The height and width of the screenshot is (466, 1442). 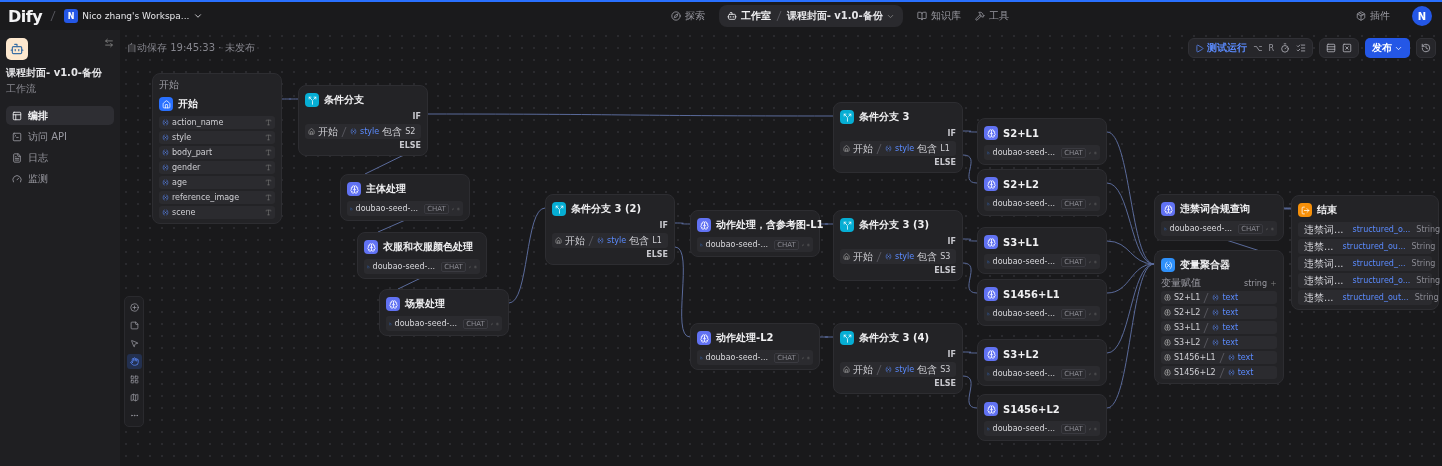 I want to click on cube-icon, so click(x=1361, y=16).